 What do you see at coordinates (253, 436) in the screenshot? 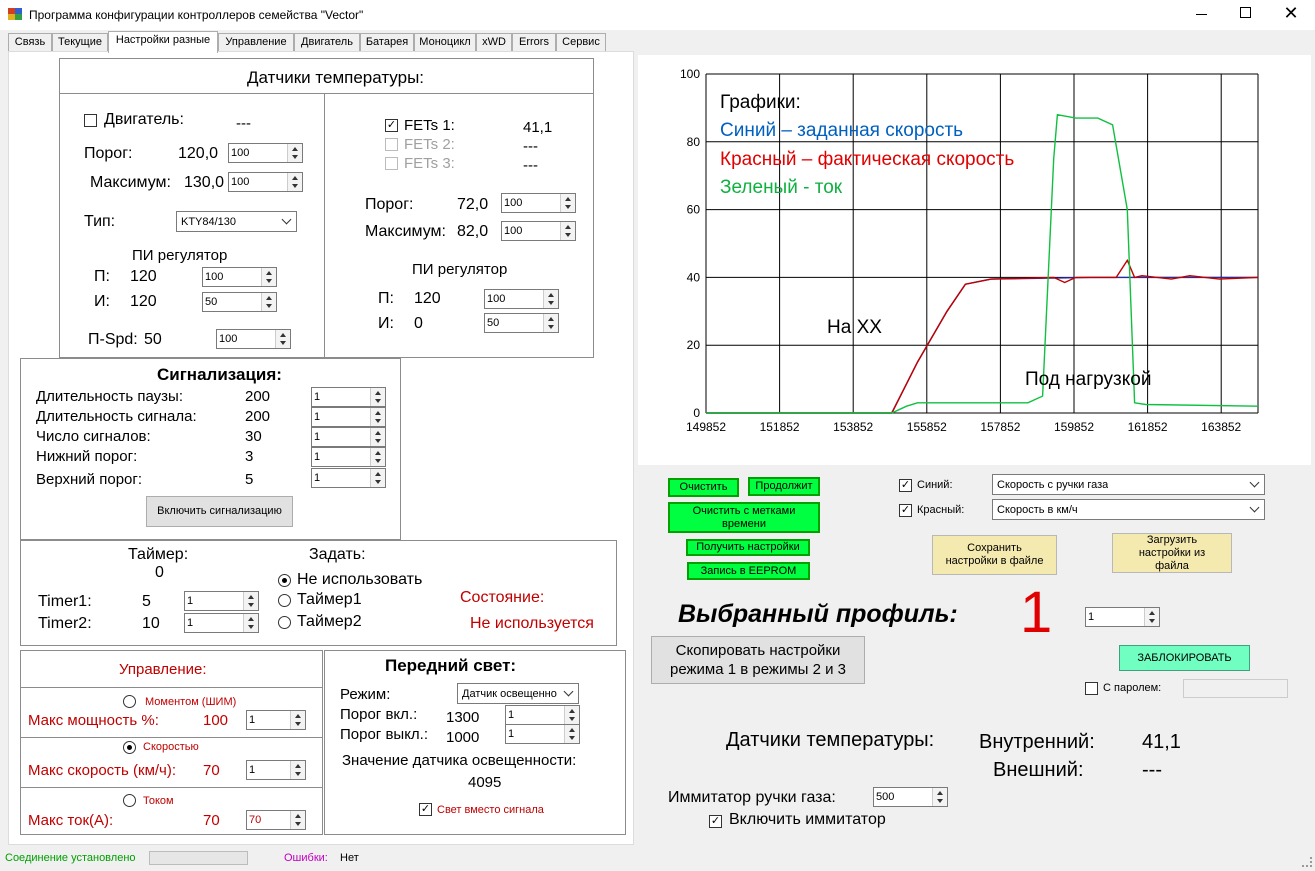
I see `alarm-row-value: 30` at bounding box center [253, 436].